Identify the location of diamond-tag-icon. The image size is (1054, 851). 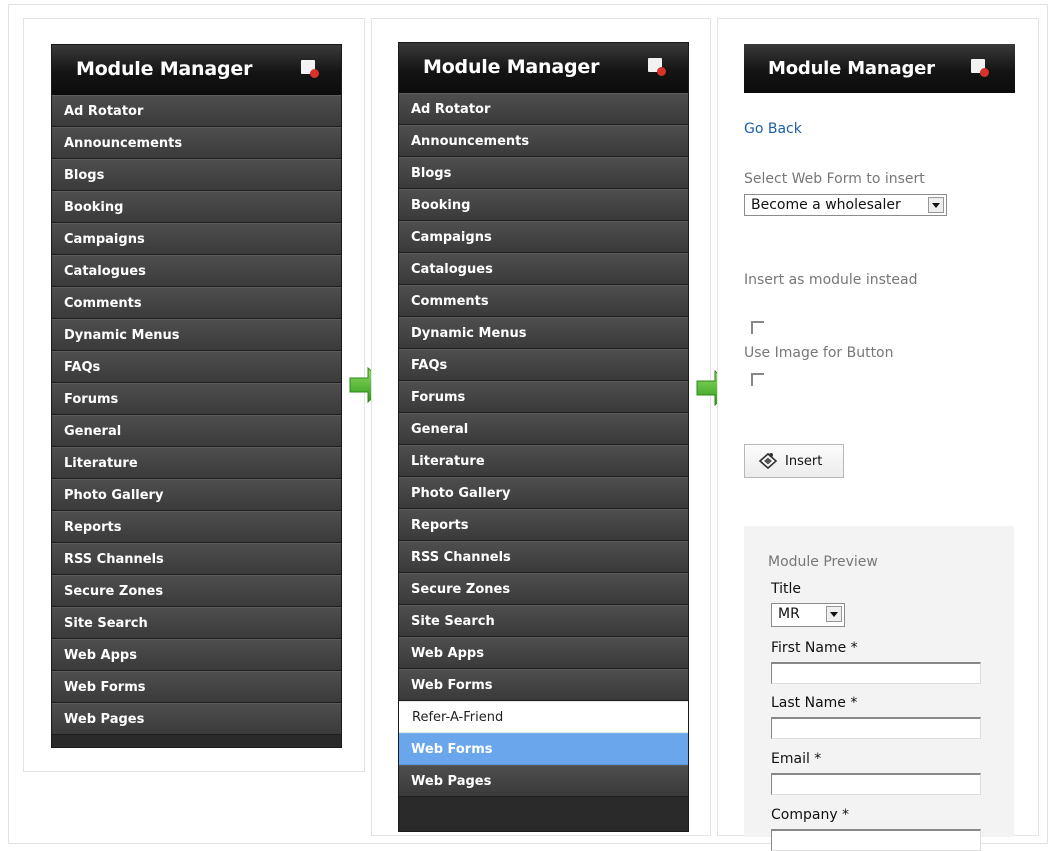
(768, 461).